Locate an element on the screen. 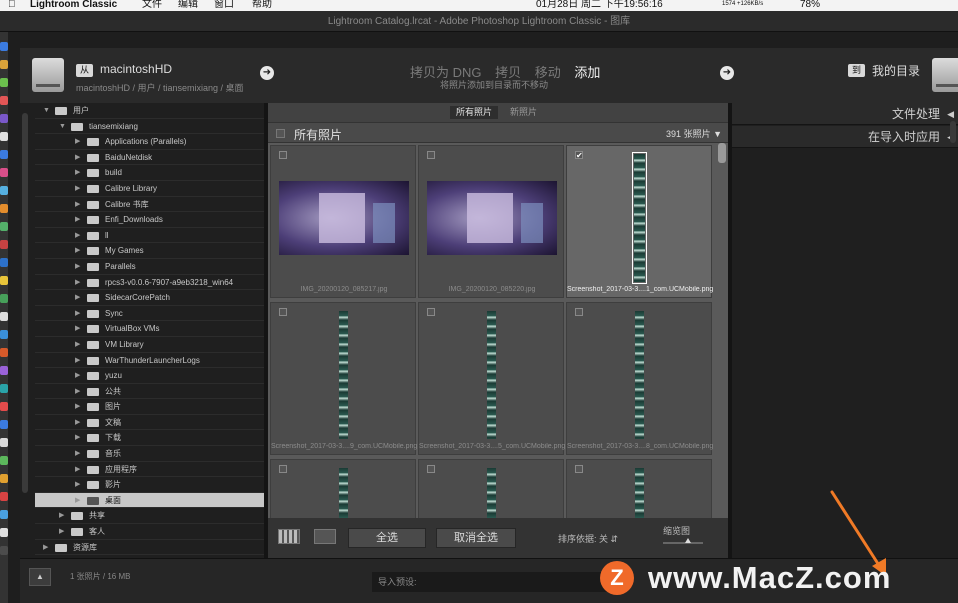 This screenshot has height=603, width=958. grid-view-icon is located at coordinates (289, 536).